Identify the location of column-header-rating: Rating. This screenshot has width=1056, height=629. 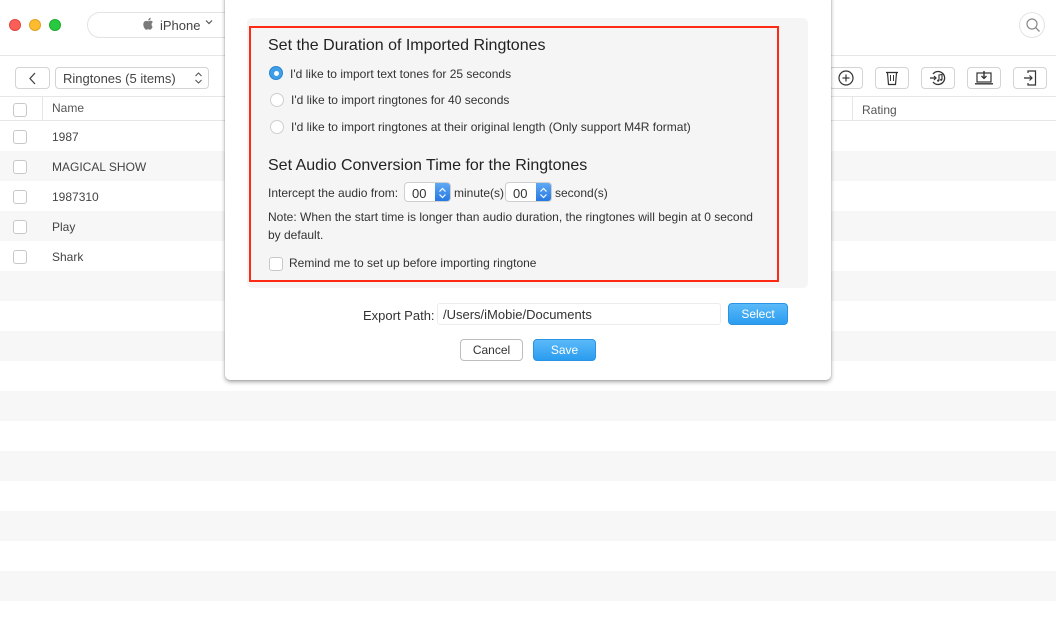
(879, 110).